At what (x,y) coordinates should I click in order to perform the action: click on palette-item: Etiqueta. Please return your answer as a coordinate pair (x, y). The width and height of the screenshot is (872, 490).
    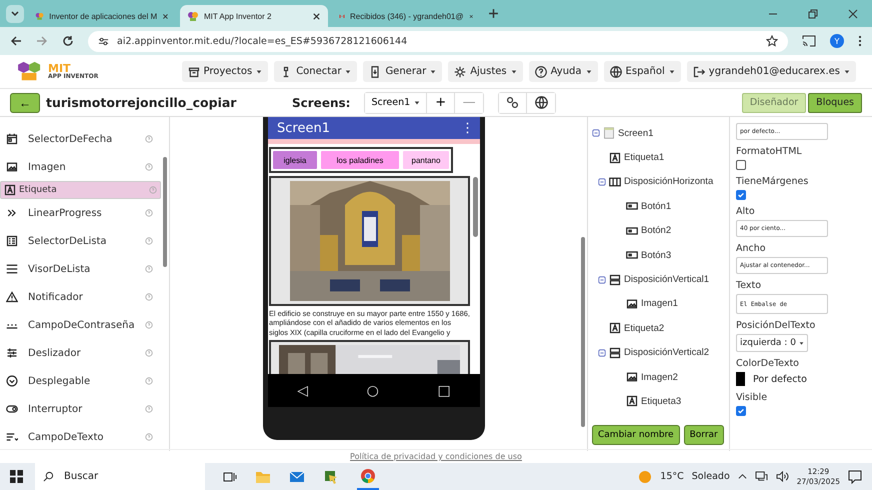
    Looking at the image, I should click on (80, 190).